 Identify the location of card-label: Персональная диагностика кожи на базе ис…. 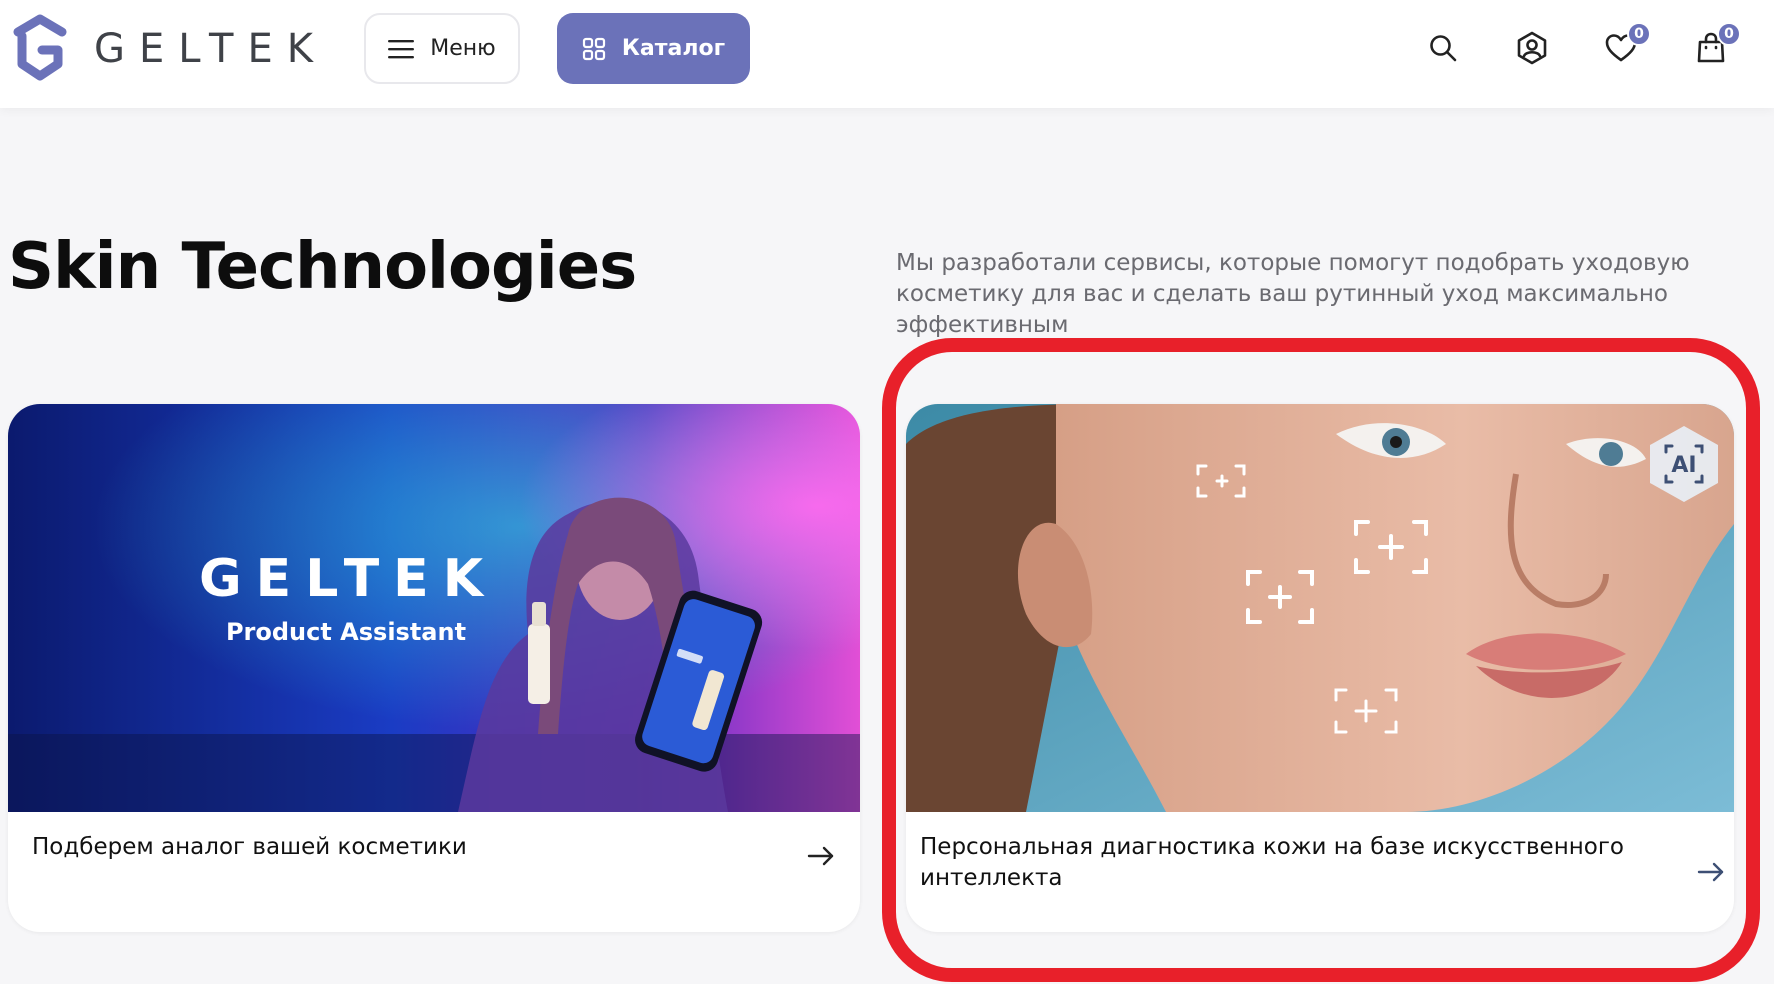
(1272, 862).